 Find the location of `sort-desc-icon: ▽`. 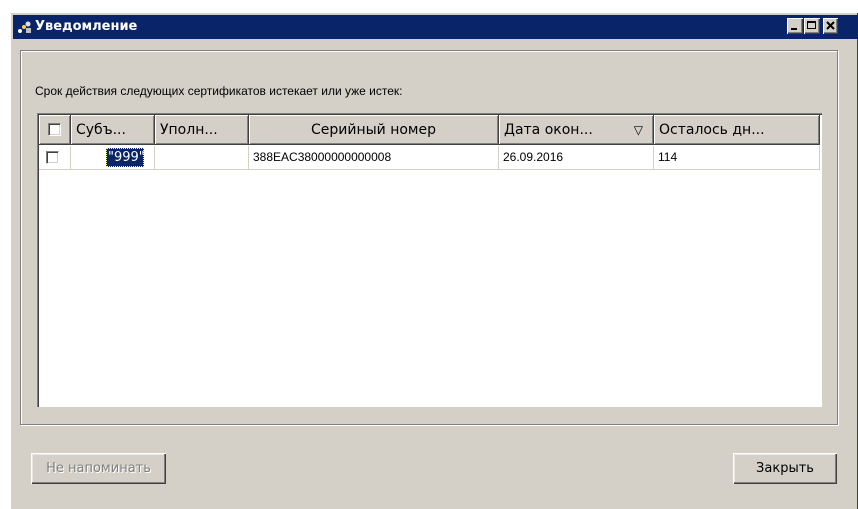

sort-desc-icon: ▽ is located at coordinates (638, 130).